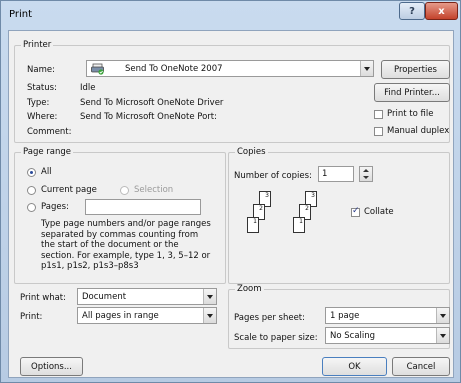  I want to click on properties-label: Properties, so click(415, 69).